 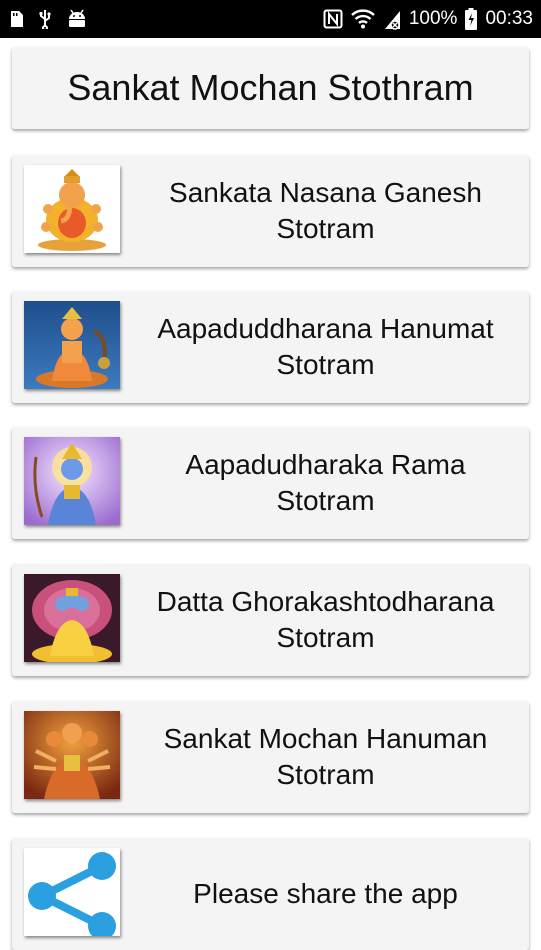 I want to click on wifi-icon, so click(x=363, y=19).